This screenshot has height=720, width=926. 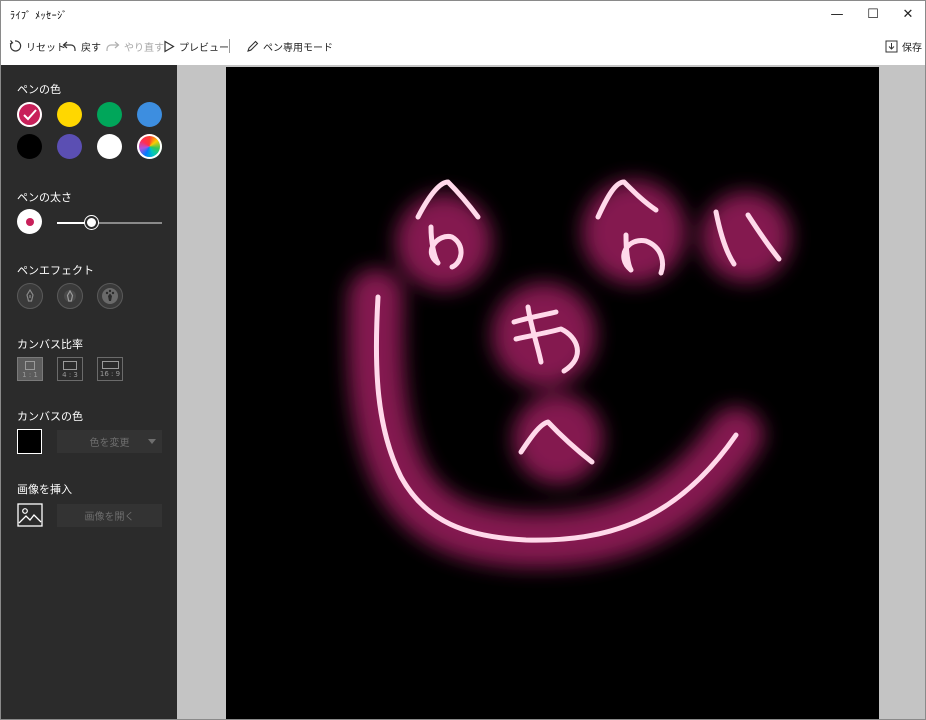 I want to click on square-icon, so click(x=30, y=365).